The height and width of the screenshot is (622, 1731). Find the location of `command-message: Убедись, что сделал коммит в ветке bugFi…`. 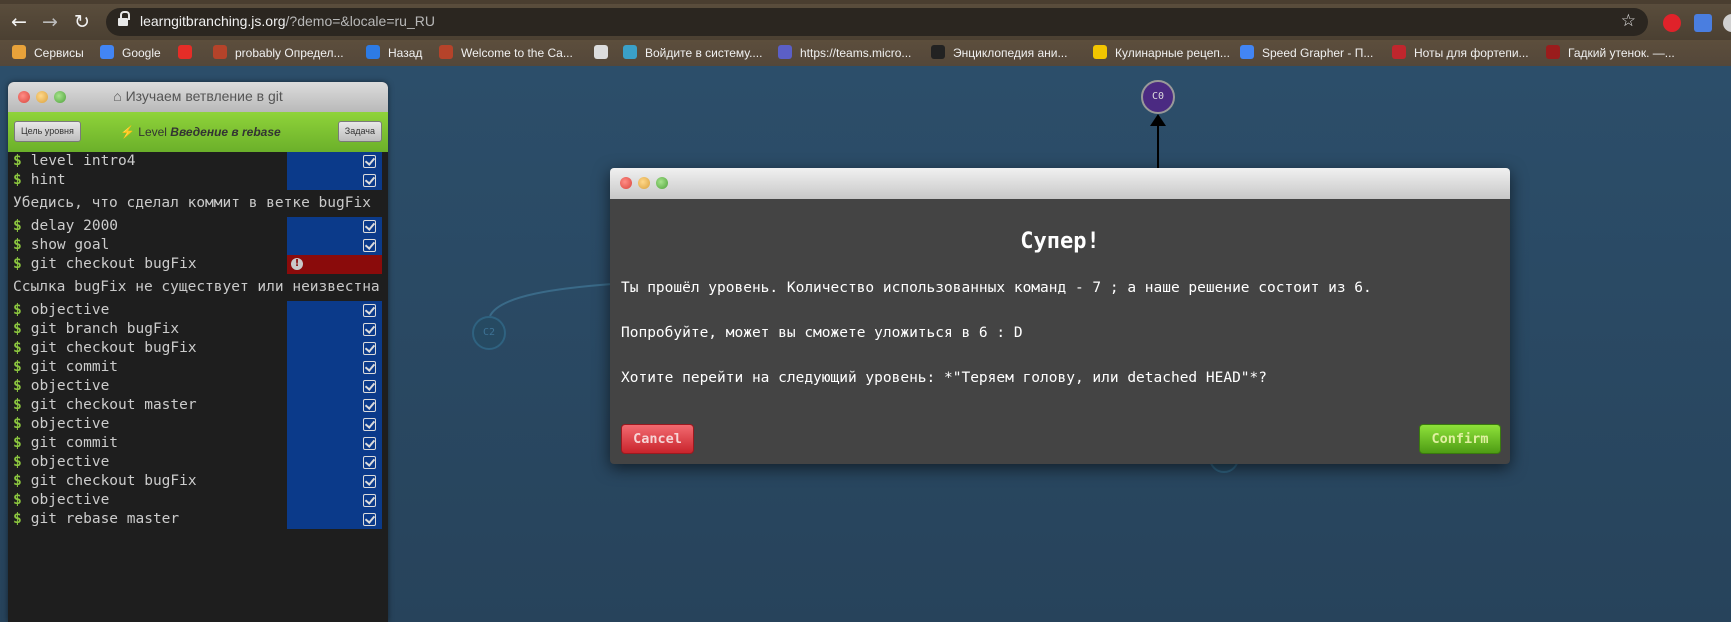

command-message: Убедись, что сделал коммит в ветке bugFi… is located at coordinates (192, 203).